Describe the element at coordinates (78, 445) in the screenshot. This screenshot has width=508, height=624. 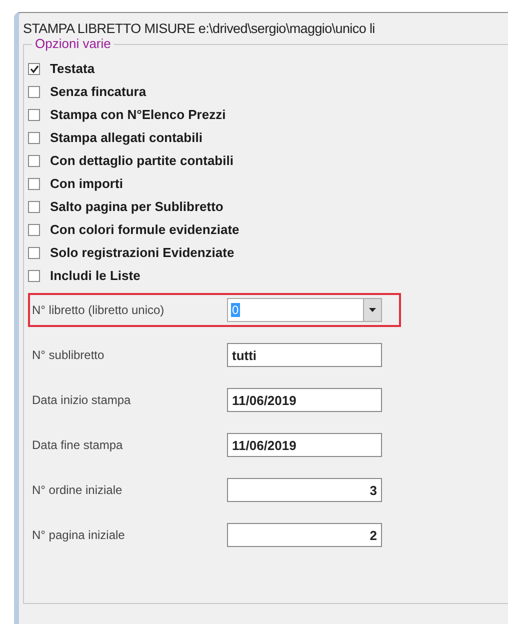
I see `field-label: Data fine stampa` at that location.